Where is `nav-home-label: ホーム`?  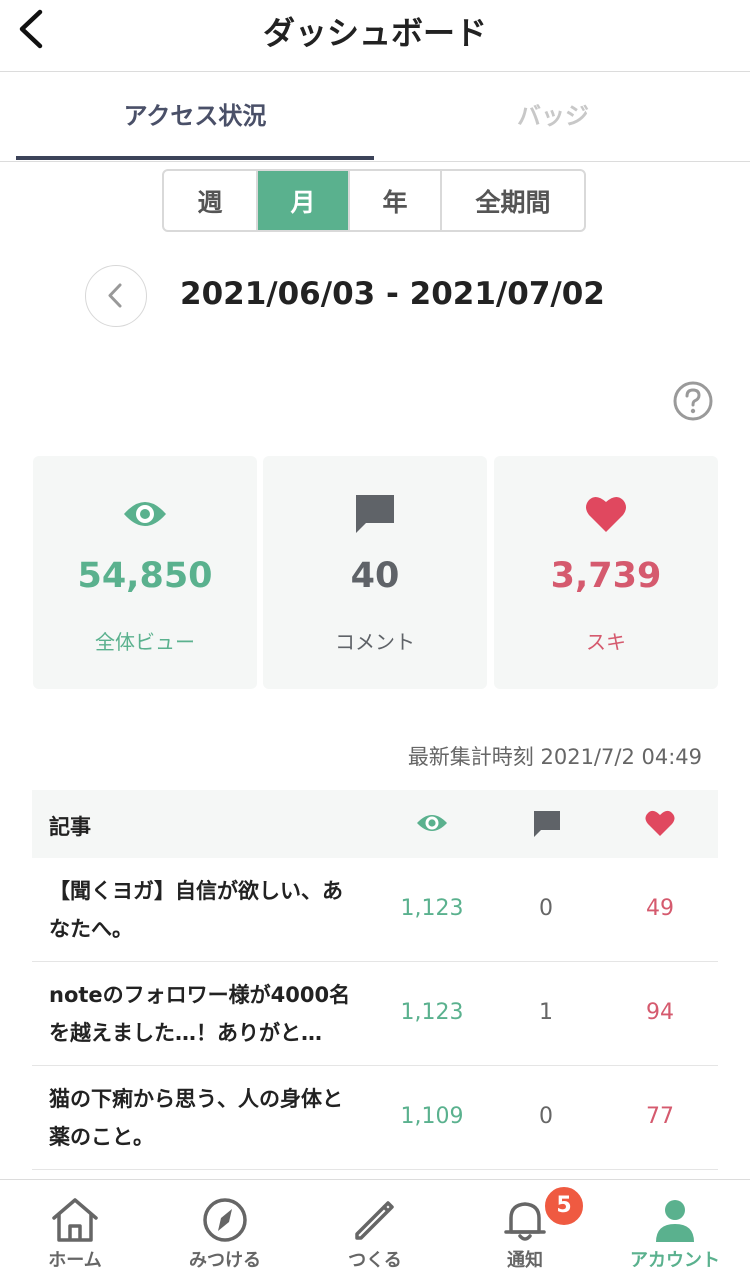 nav-home-label: ホーム is located at coordinates (75, 1260).